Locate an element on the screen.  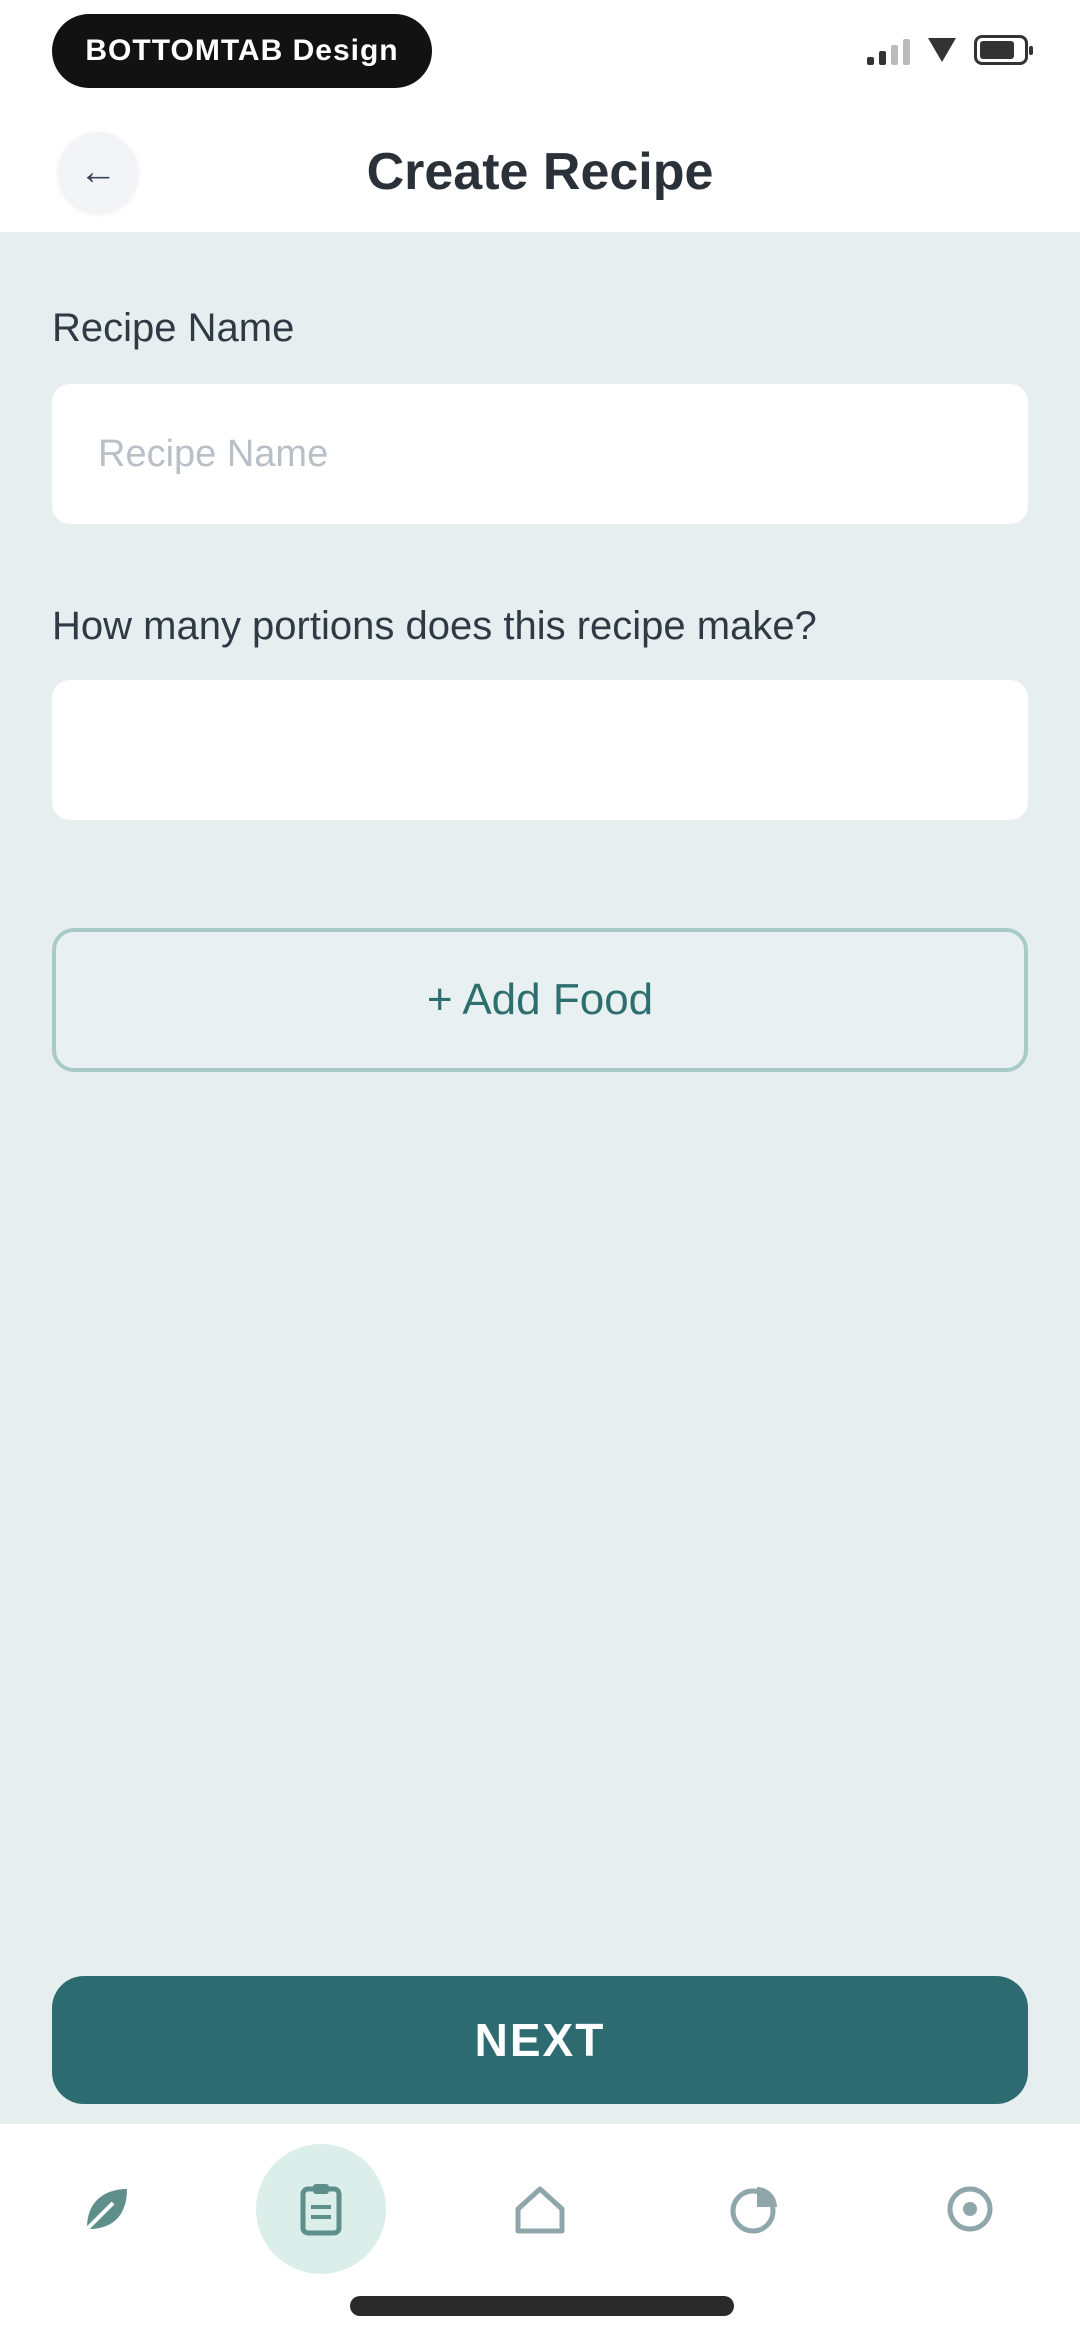
status-pill-text: BOTTOMTAB Design is located at coordinates (242, 50).